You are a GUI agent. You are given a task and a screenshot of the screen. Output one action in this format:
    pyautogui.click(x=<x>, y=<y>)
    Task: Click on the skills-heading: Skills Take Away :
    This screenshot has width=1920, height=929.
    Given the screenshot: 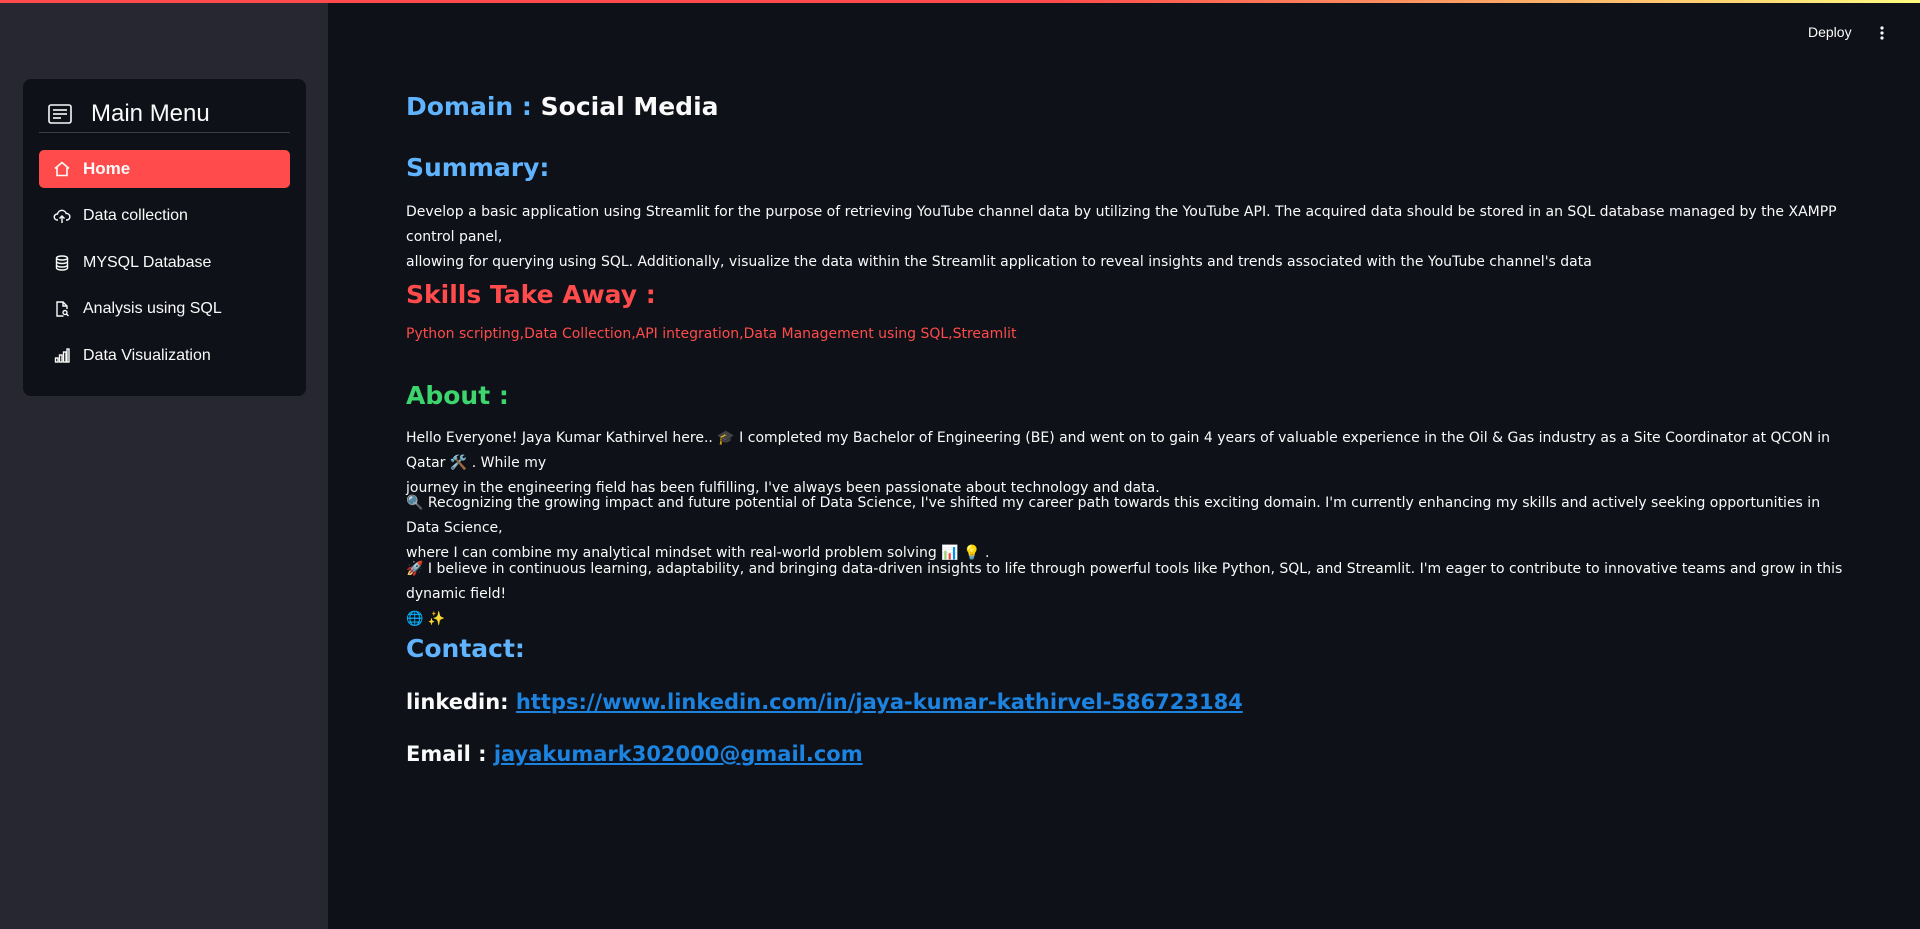 What is the action you would take?
    pyautogui.click(x=531, y=294)
    